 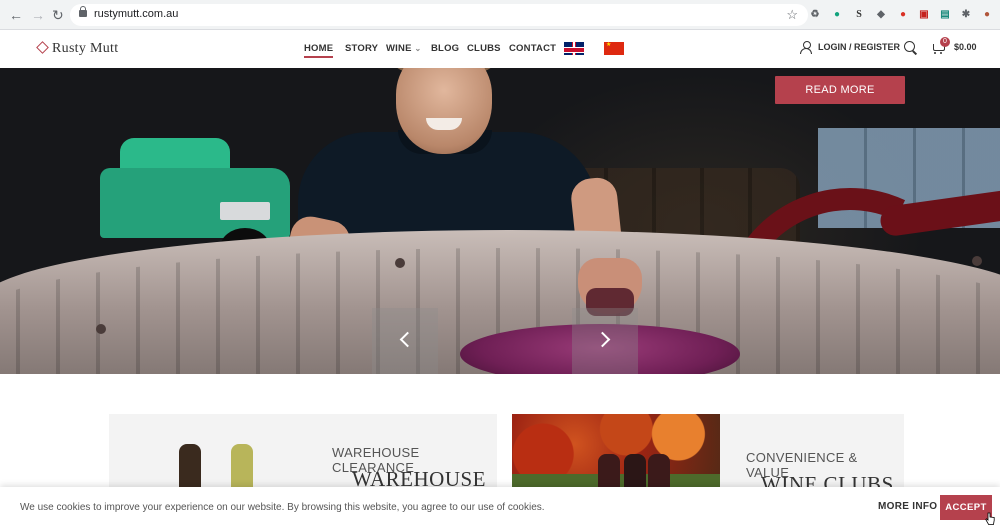 I want to click on screen-capture-icon: ▣, so click(x=924, y=15).